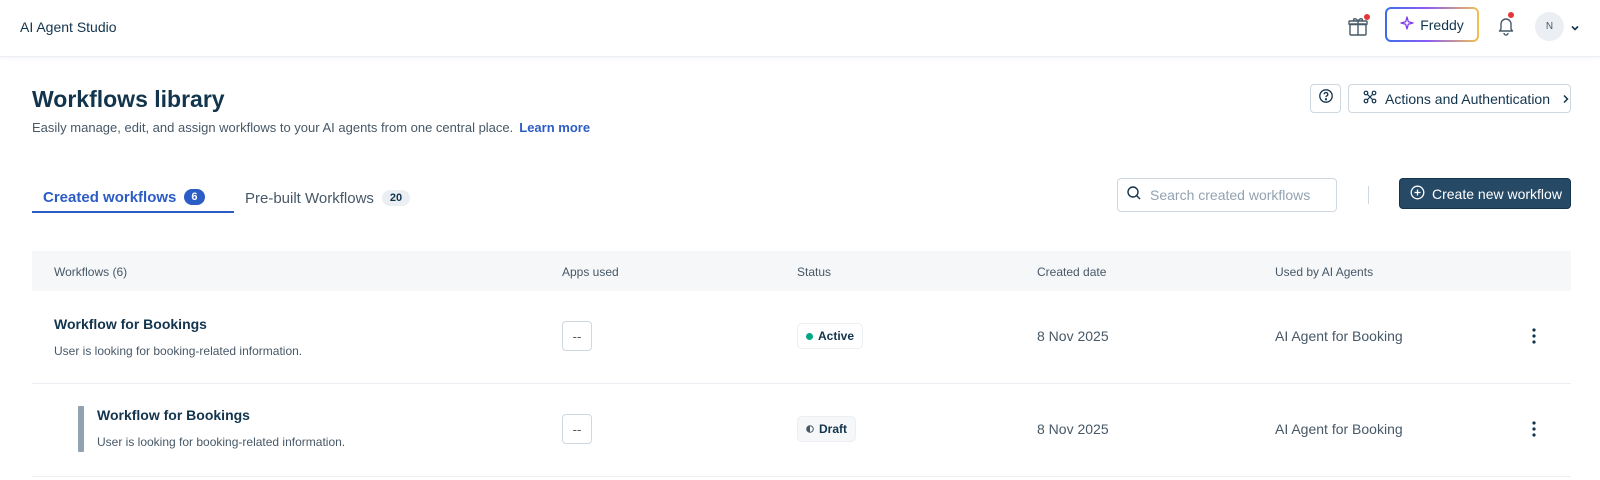 This screenshot has height=480, width=1600. I want to click on help-icon, so click(1326, 98).